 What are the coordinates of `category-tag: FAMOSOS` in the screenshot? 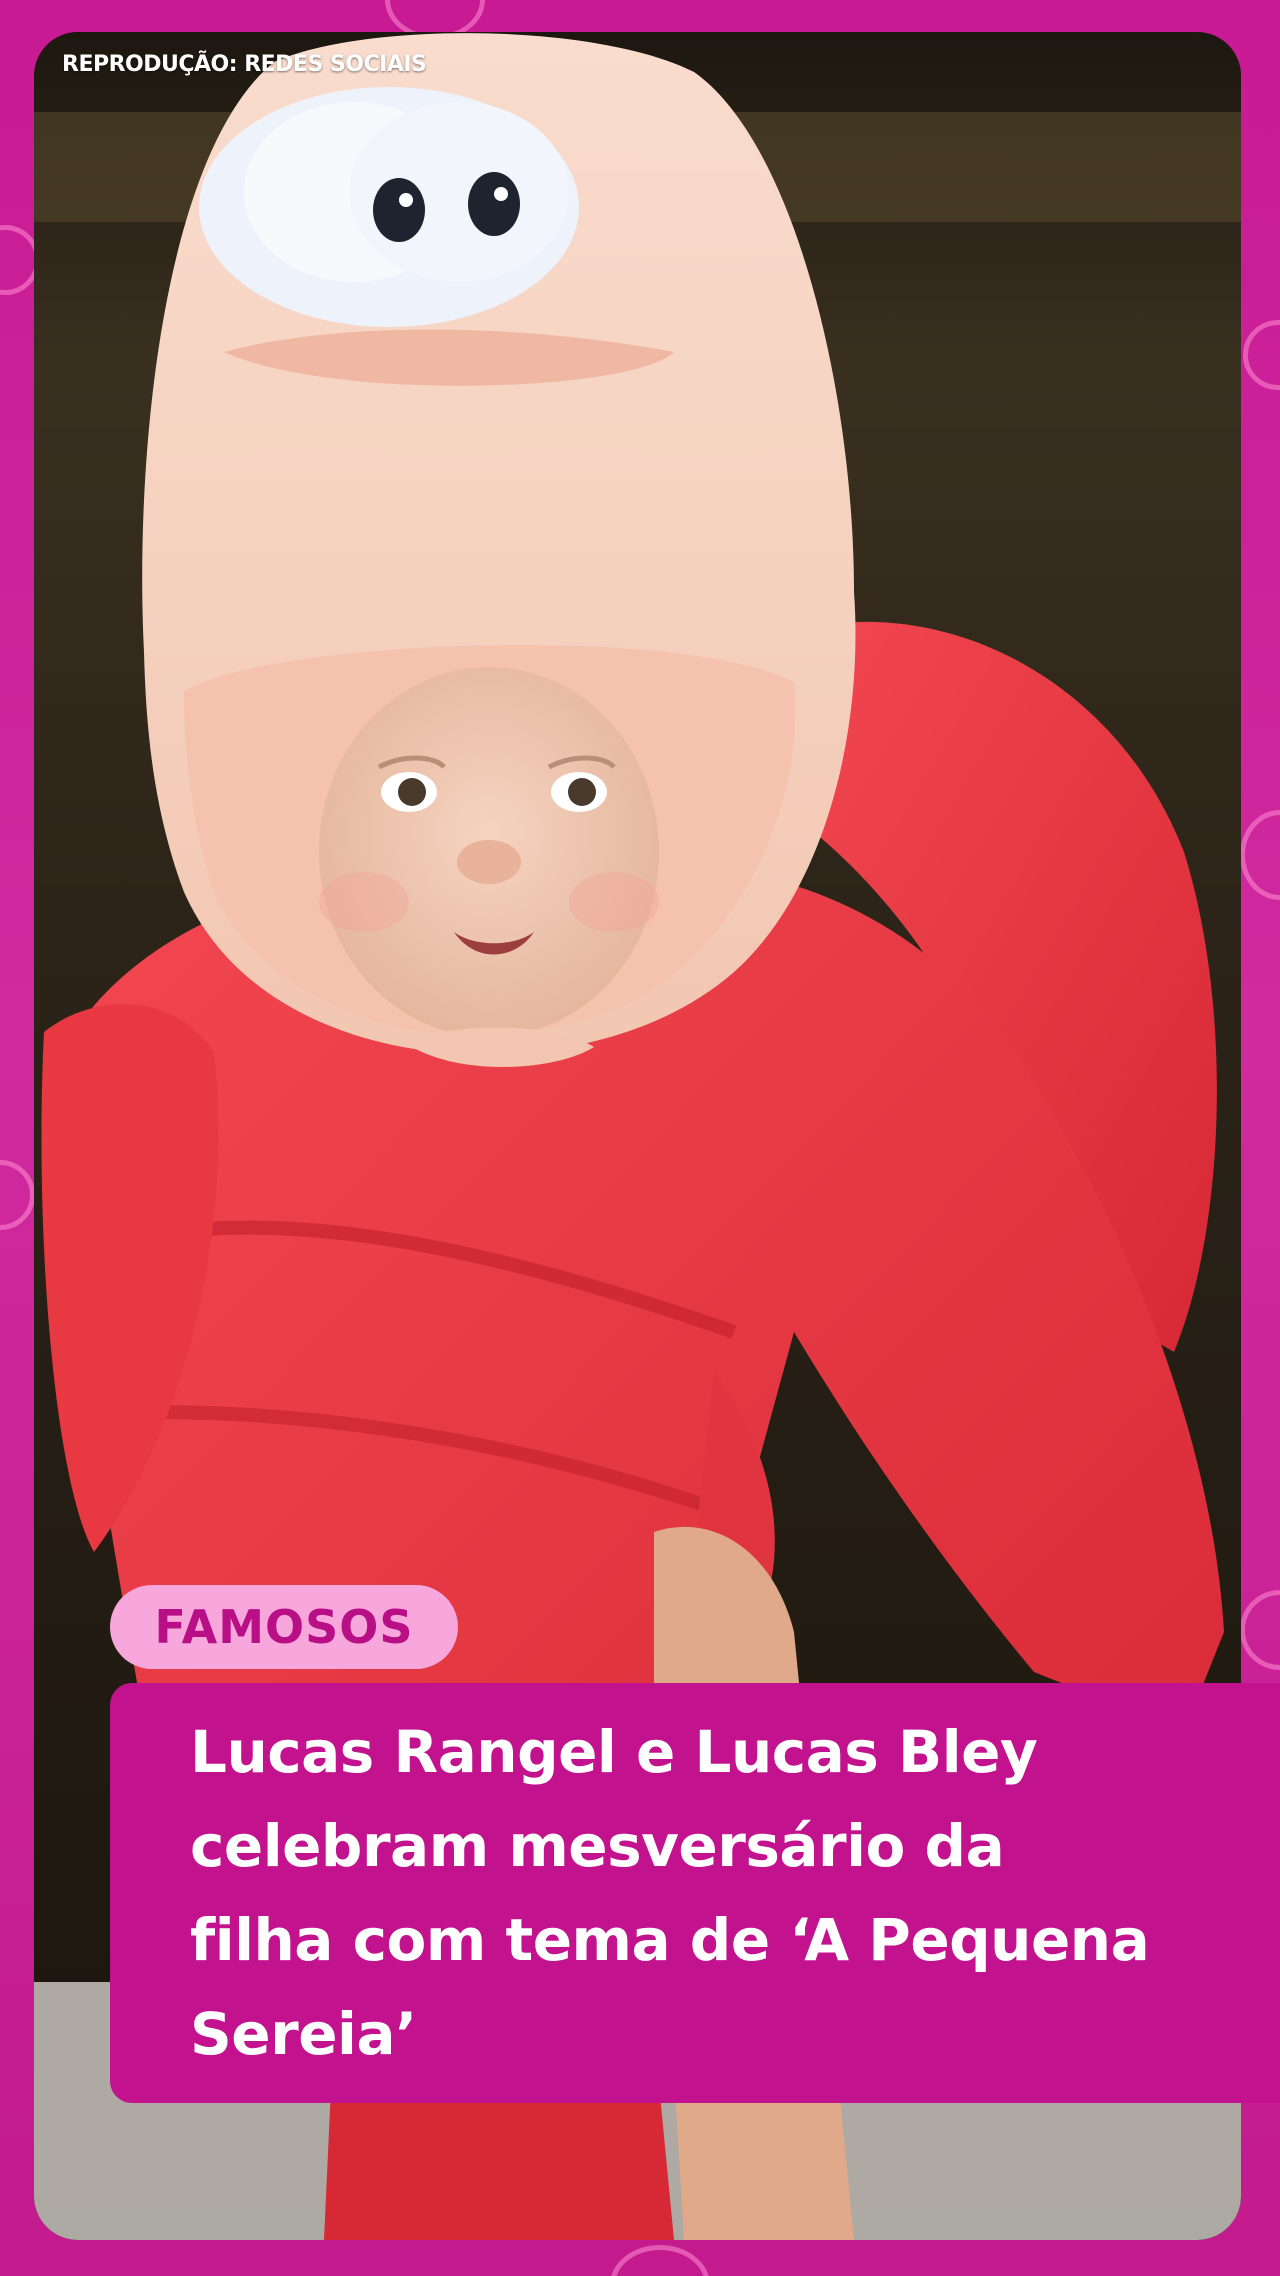 It's located at (284, 1627).